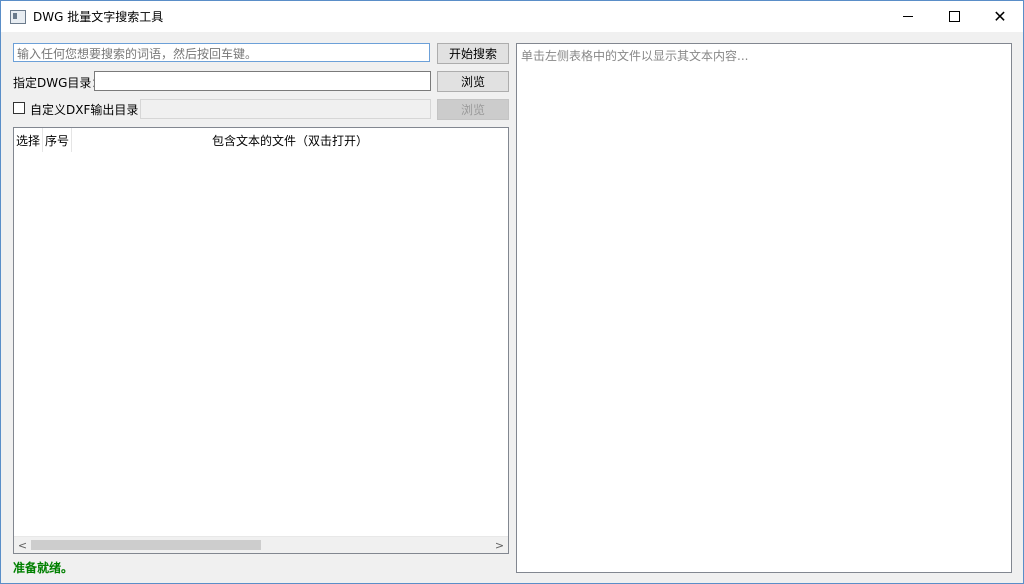 The height and width of the screenshot is (584, 1024). I want to click on dwg-browse-button: 浏览, so click(473, 81).